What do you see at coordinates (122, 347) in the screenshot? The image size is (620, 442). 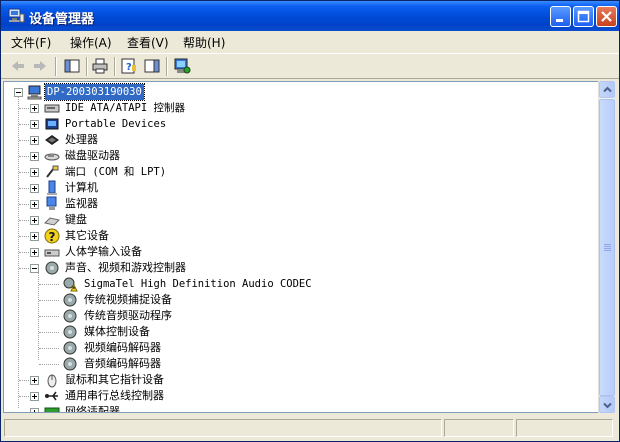 I see `node-label: 视频编码解码器` at bounding box center [122, 347].